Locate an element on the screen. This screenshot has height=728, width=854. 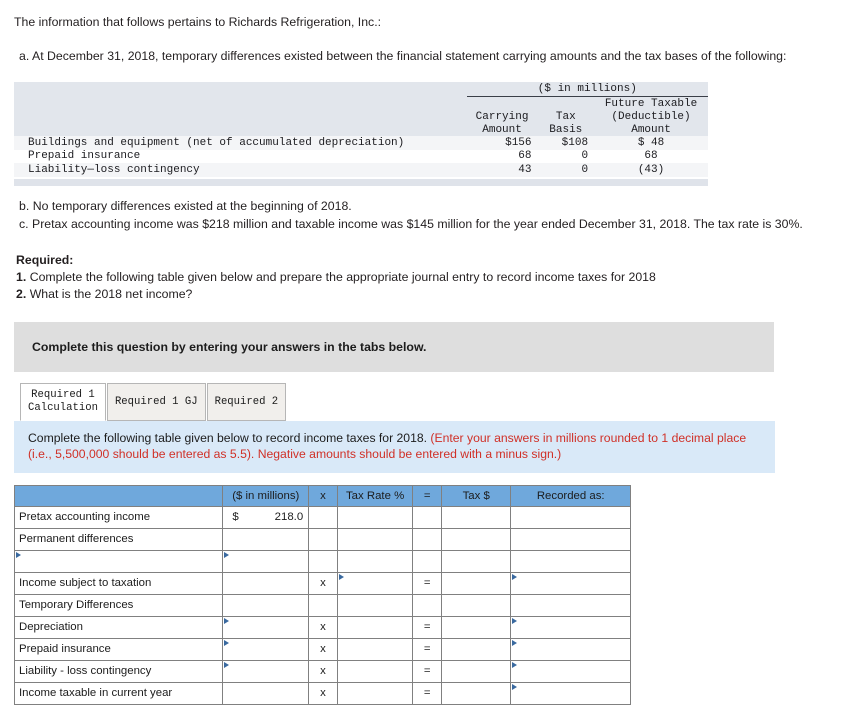
facts-row-basis: 0 is located at coordinates (566, 170).